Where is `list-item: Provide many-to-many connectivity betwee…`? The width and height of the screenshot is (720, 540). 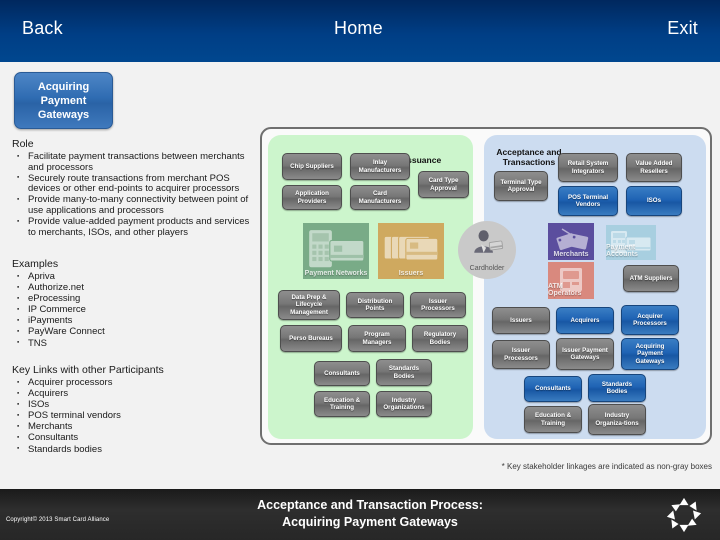 list-item: Provide many-to-many connectivity betwee… is located at coordinates (132, 205).